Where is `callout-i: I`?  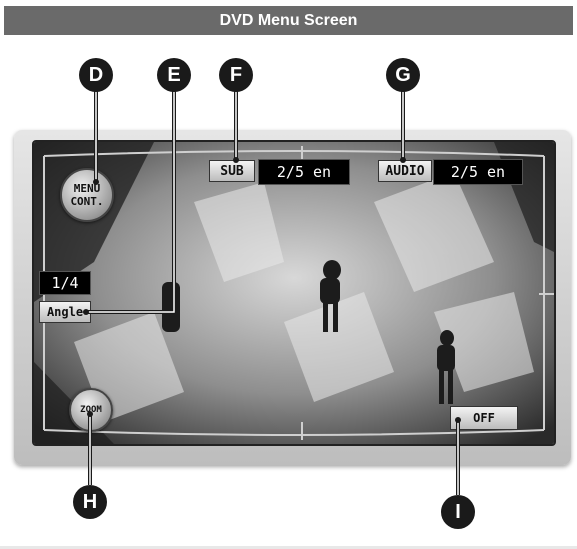 callout-i: I is located at coordinates (458, 512).